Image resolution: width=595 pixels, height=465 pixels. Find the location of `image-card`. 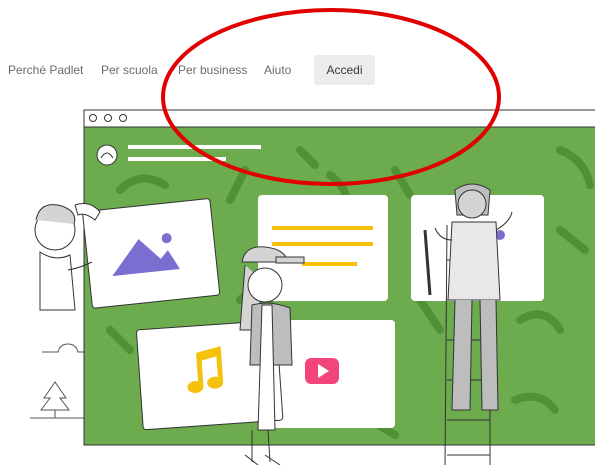

image-card is located at coordinates (151, 253).